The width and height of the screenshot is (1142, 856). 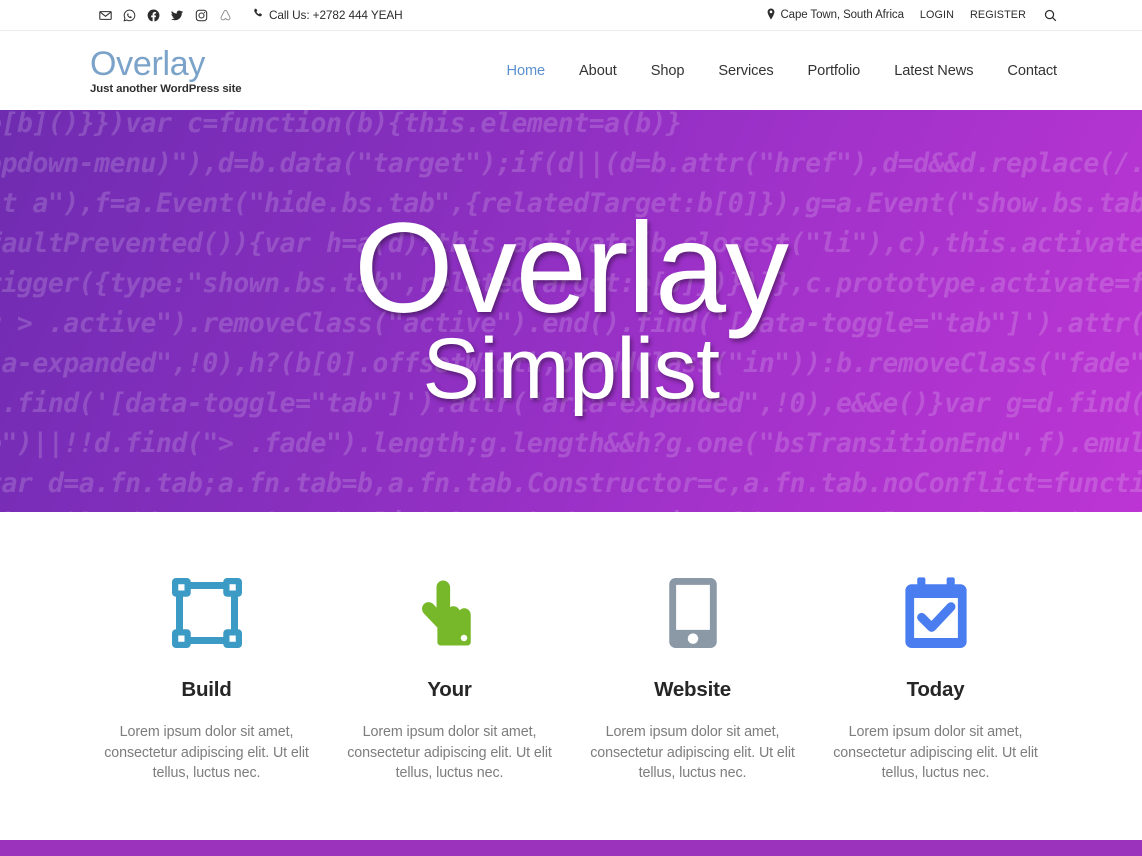 I want to click on nav-item-about: About, so click(x=598, y=71).